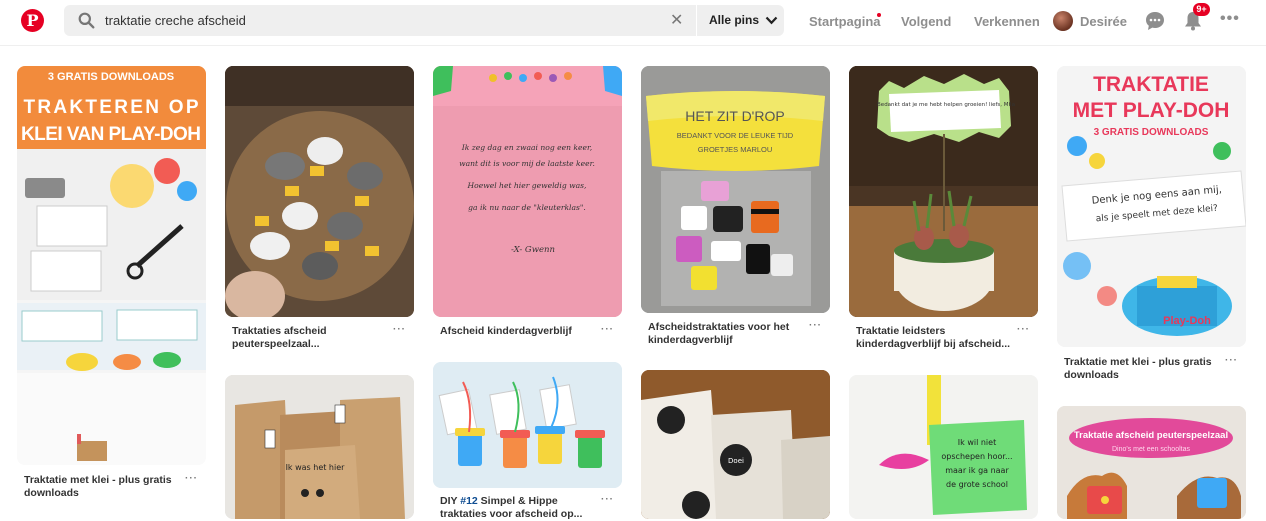 This screenshot has width=1266, height=521. I want to click on chat-icon, so click(1155, 21).